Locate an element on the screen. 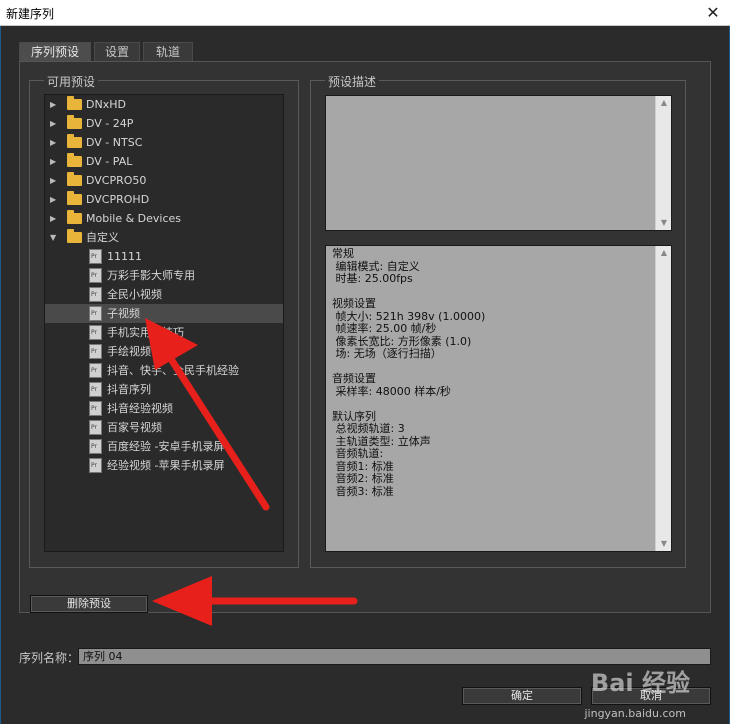 Image resolution: width=730 pixels, height=724 pixels. tree-row-label: 子视频 is located at coordinates (123, 313).